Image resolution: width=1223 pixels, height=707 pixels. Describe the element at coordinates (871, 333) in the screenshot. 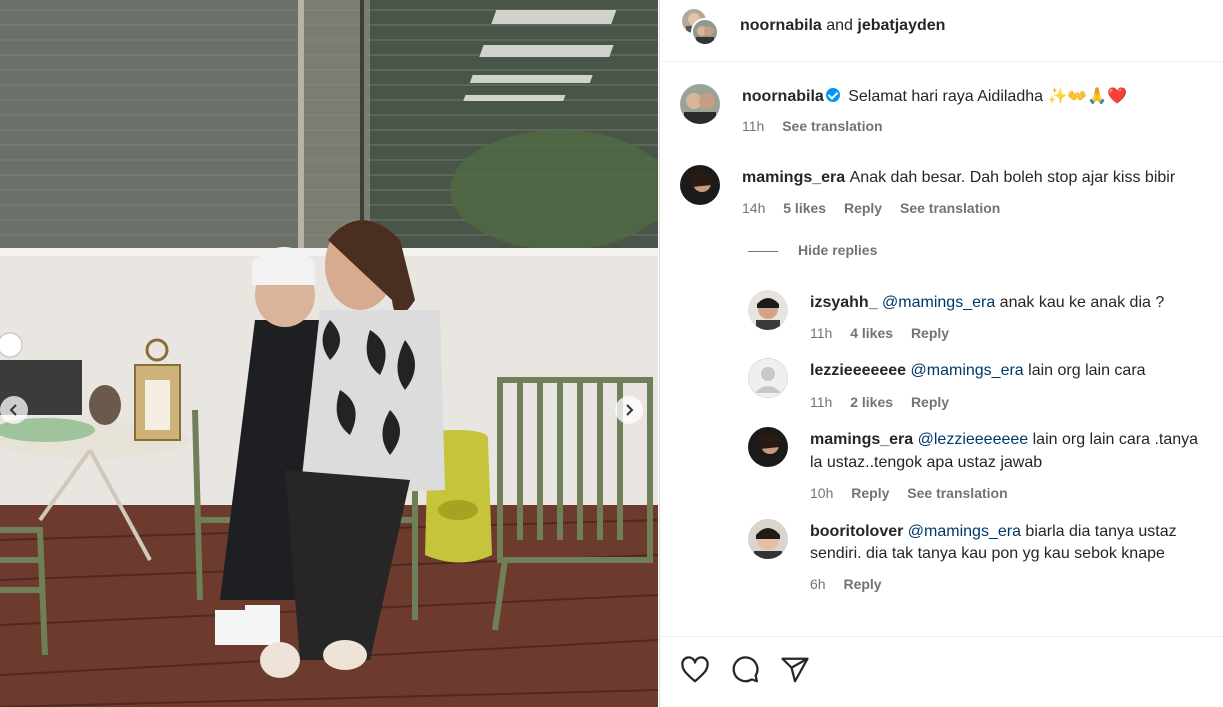

I see `likes-count: 4 likes` at that location.